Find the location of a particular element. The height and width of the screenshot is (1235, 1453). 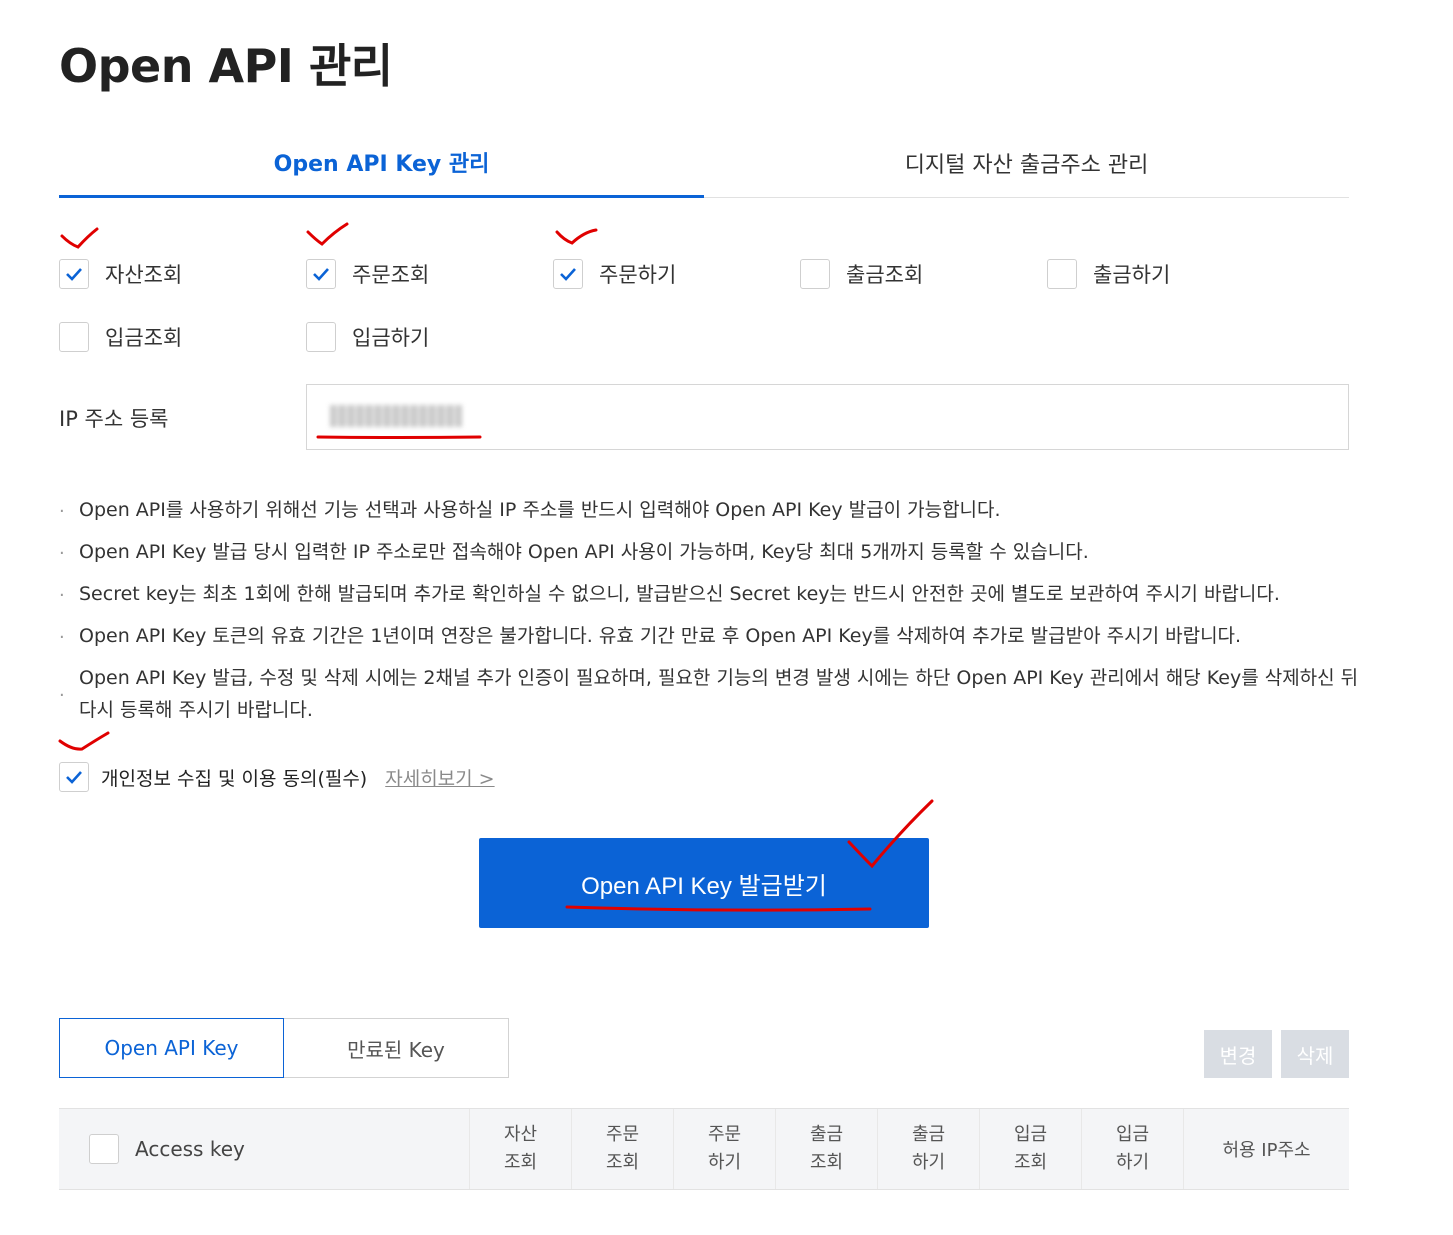

col-allowed-ip: 허용 IP주소 is located at coordinates (1266, 1150).